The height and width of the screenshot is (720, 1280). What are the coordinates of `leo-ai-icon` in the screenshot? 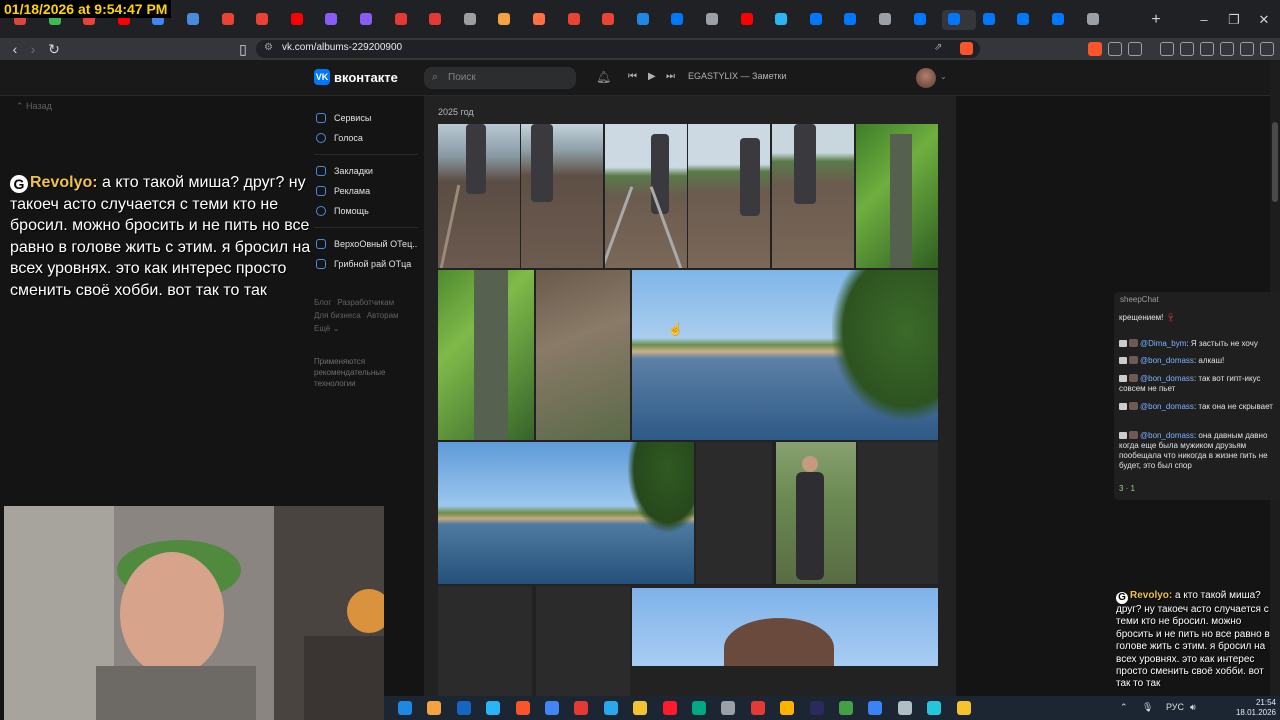 It's located at (1227, 49).